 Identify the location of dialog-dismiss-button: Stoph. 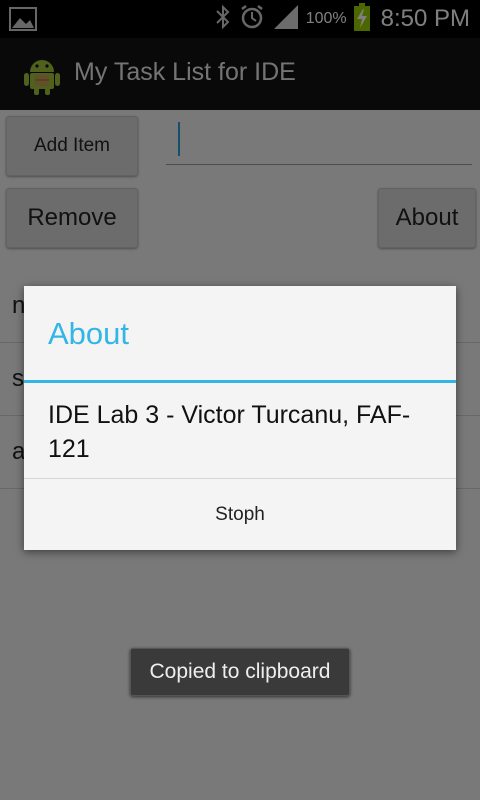
(240, 514).